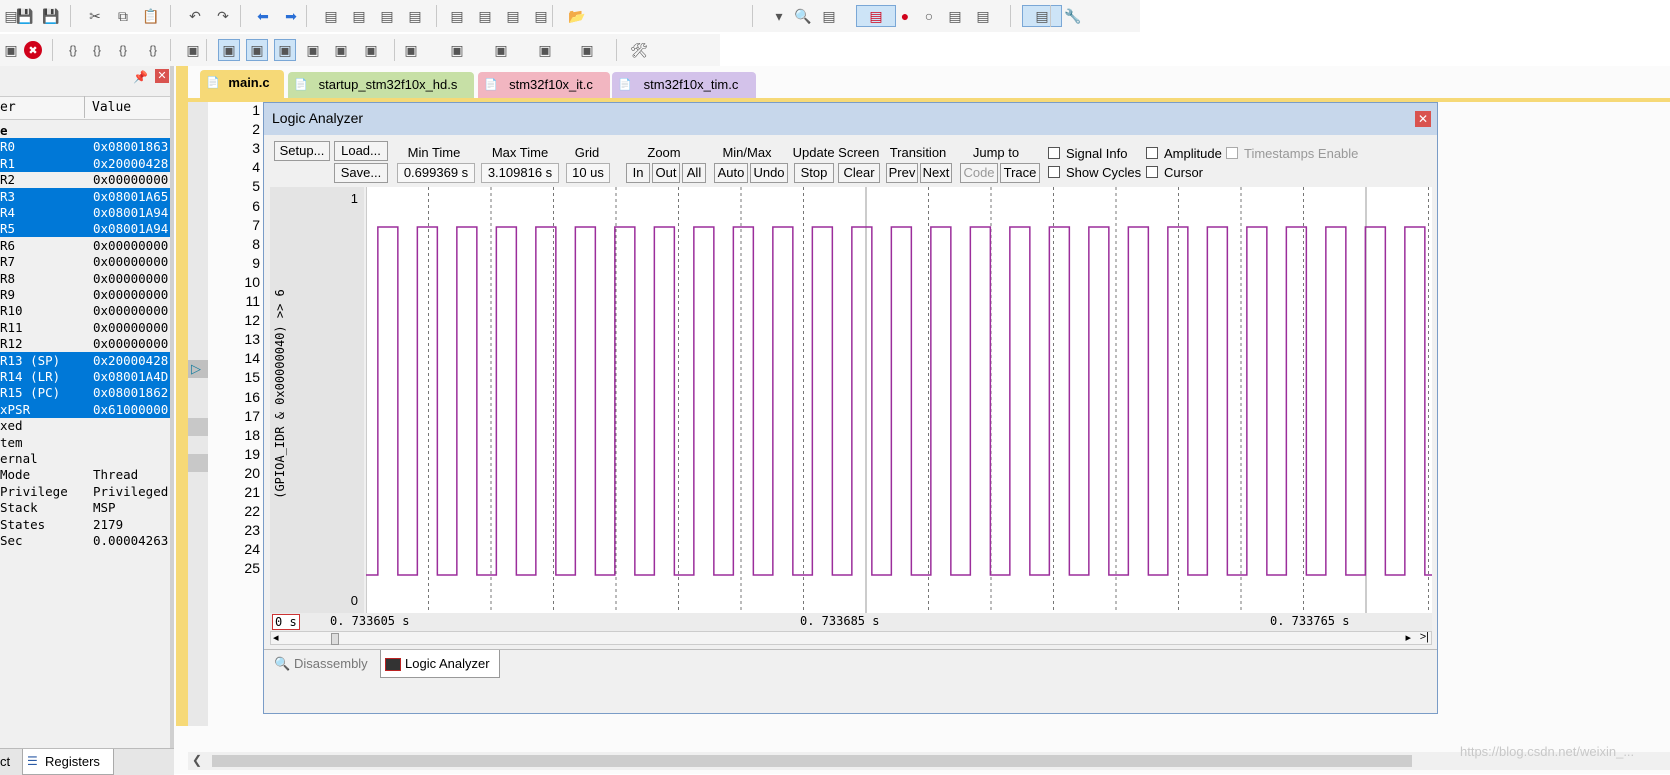 The height and width of the screenshot is (775, 1670). What do you see at coordinates (197, 760) in the screenshot?
I see `scroll-left-icon: ❮` at bounding box center [197, 760].